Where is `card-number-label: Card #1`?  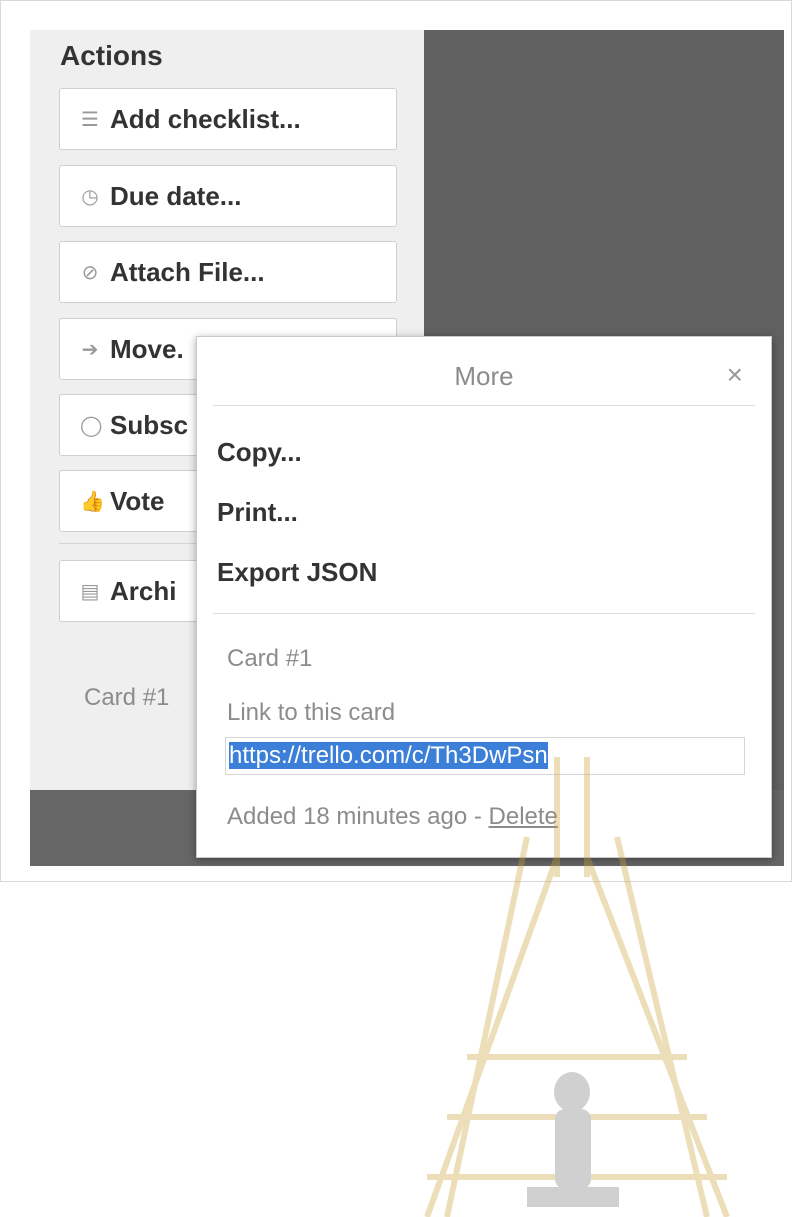
card-number-label: Card #1 is located at coordinates (127, 697).